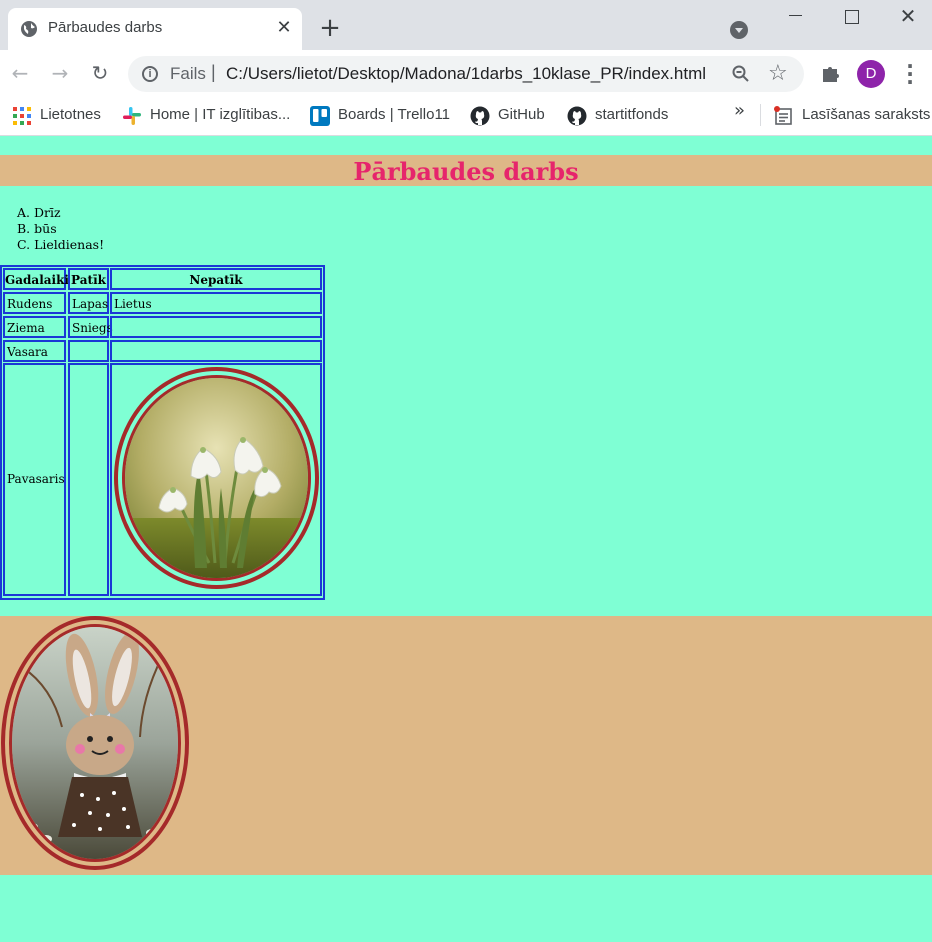 The height and width of the screenshot is (942, 932). Describe the element at coordinates (188, 73) in the screenshot. I see `url-scheme-label: Fails` at that location.